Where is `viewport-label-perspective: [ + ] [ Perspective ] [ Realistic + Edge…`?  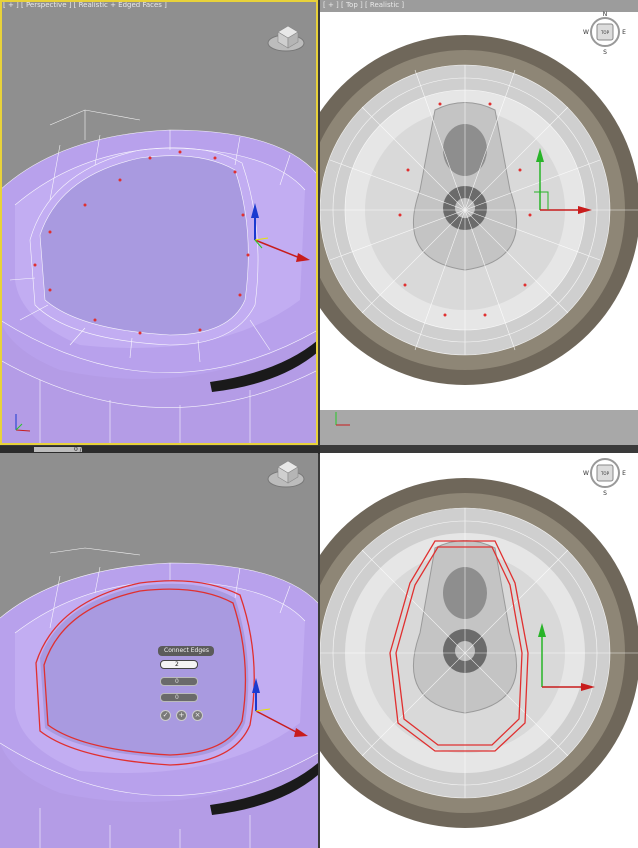 viewport-label-perspective: [ + ] [ Perspective ] [ Realistic + Edge… is located at coordinates (85, 5).